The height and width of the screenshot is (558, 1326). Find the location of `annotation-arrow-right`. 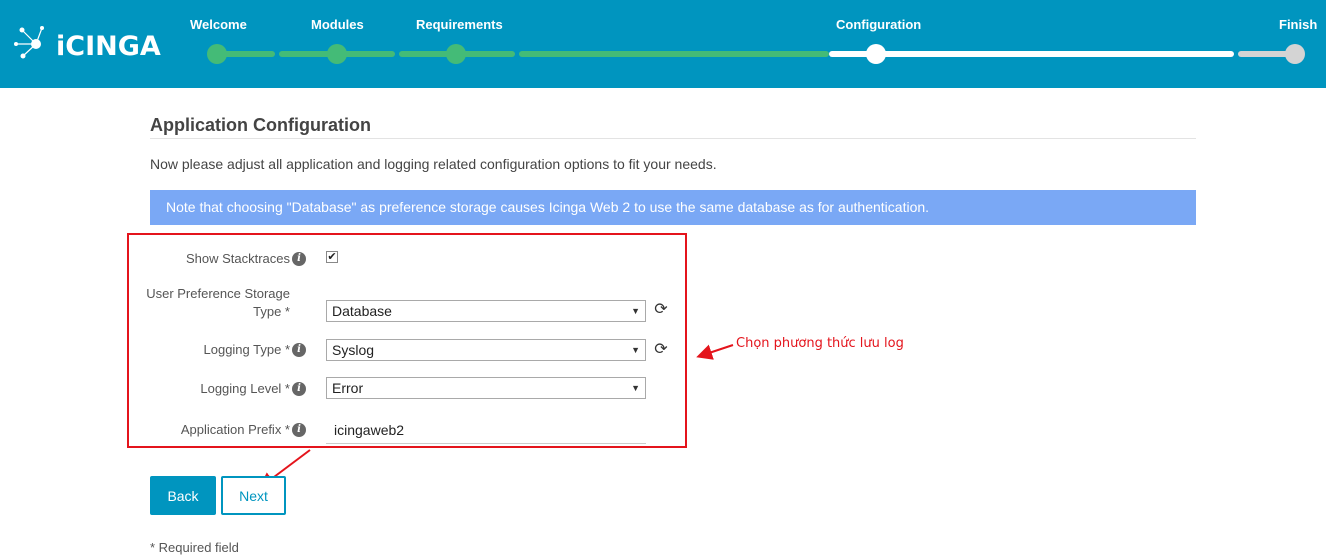

annotation-arrow-right is located at coordinates (715, 352).